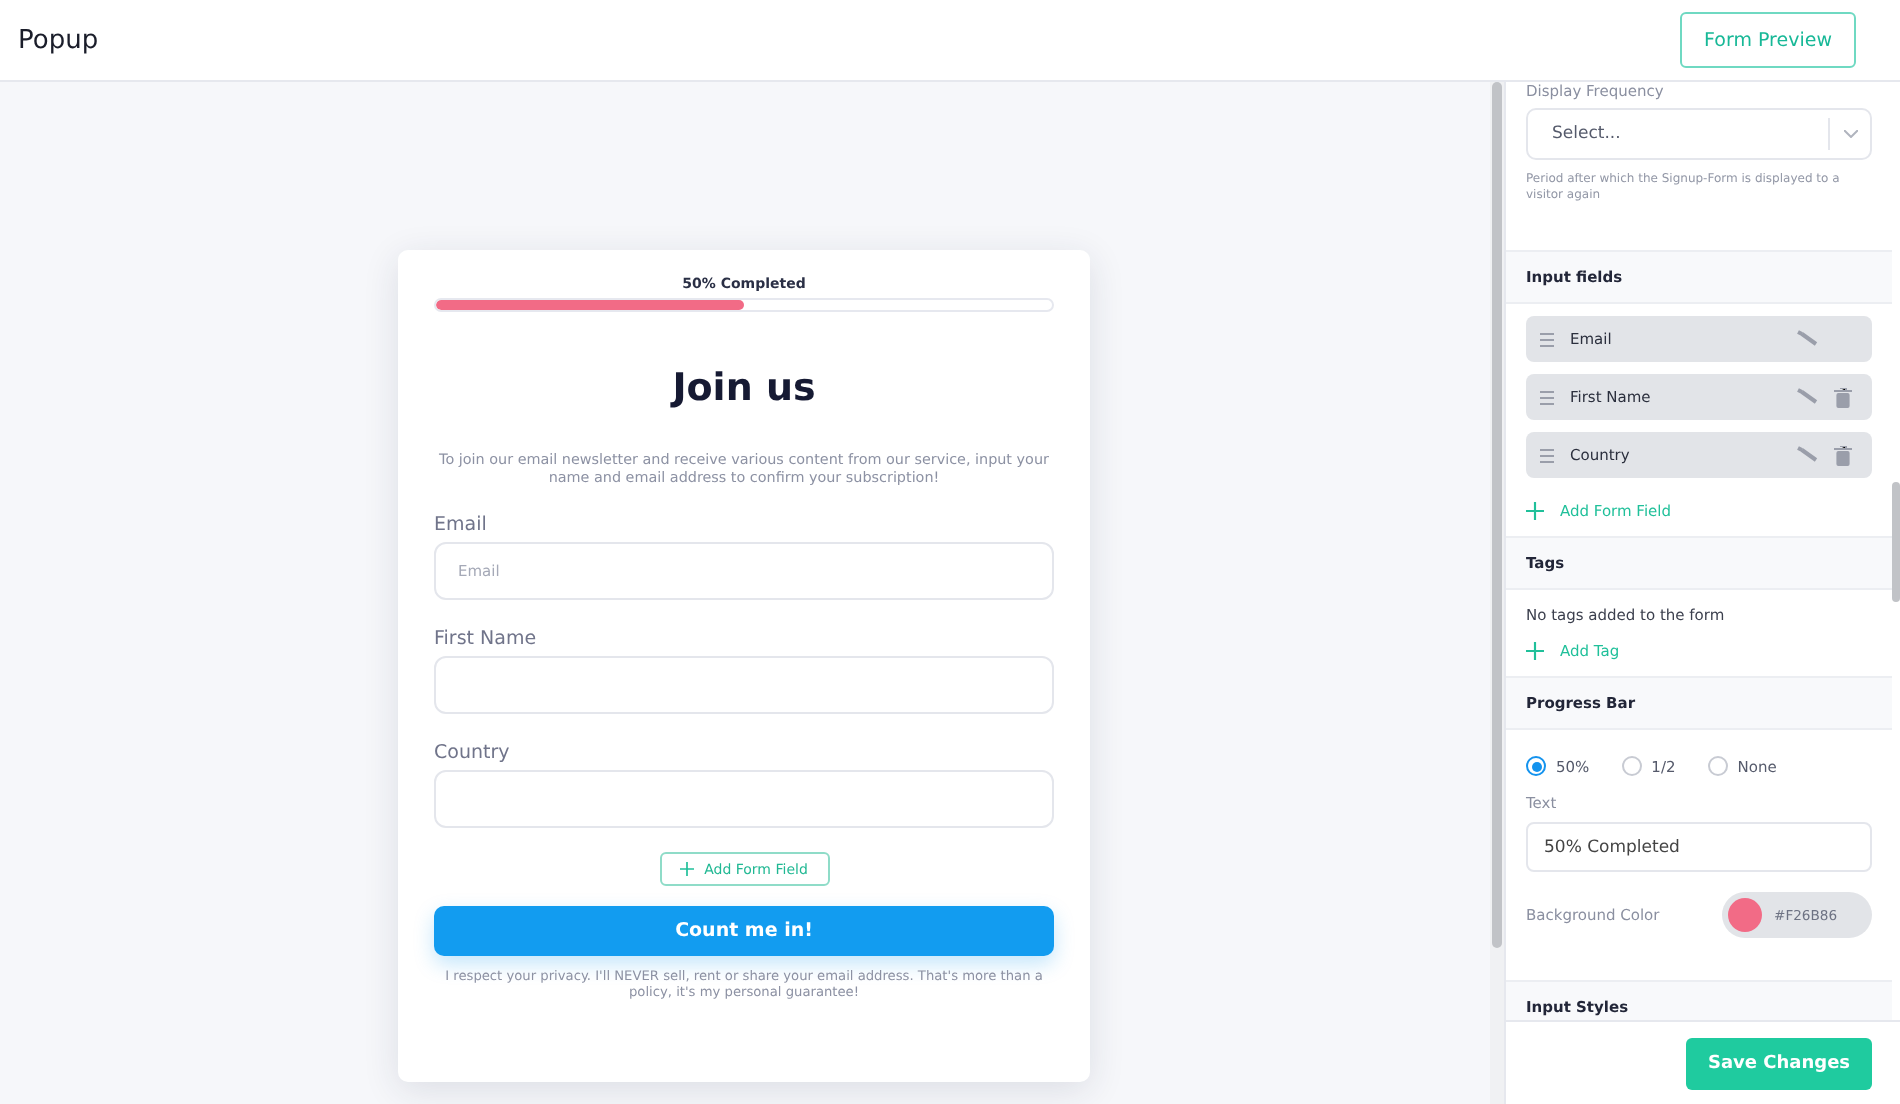 Image resolution: width=1900 pixels, height=1104 pixels. What do you see at coordinates (743, 388) in the screenshot?
I see `form-title: Join us` at bounding box center [743, 388].